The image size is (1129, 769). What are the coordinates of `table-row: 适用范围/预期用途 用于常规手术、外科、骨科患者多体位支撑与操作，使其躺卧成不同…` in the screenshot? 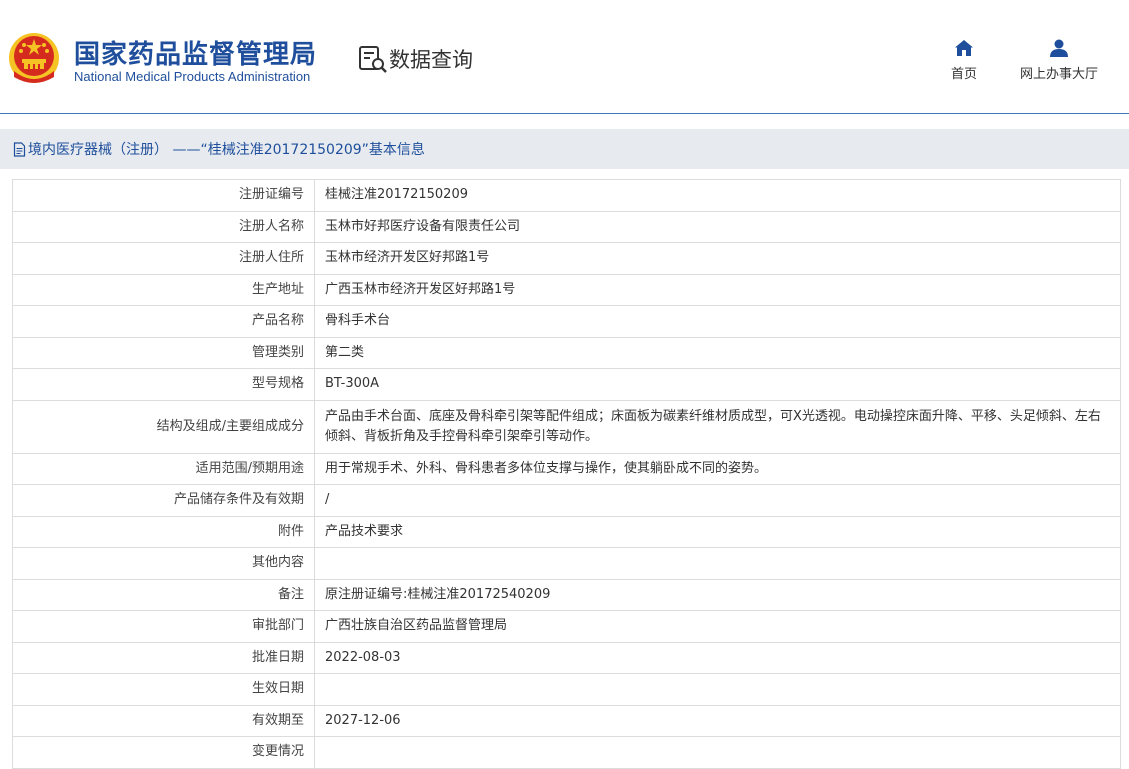 It's located at (566, 468).